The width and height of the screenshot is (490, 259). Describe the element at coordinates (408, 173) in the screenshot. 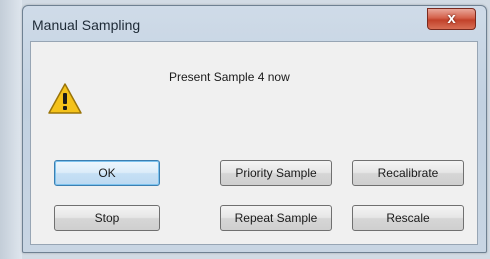

I see `recalibrate-button: Recalibrate` at that location.